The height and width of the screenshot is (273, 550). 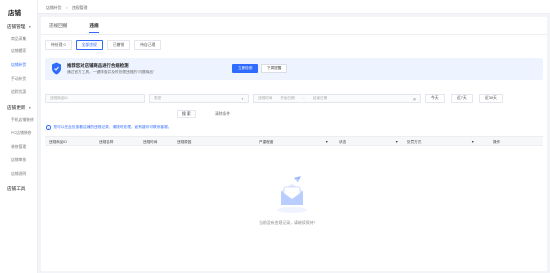 I want to click on sidebar-group-store-manage: 店铺管理 ▼, so click(x=19, y=27).